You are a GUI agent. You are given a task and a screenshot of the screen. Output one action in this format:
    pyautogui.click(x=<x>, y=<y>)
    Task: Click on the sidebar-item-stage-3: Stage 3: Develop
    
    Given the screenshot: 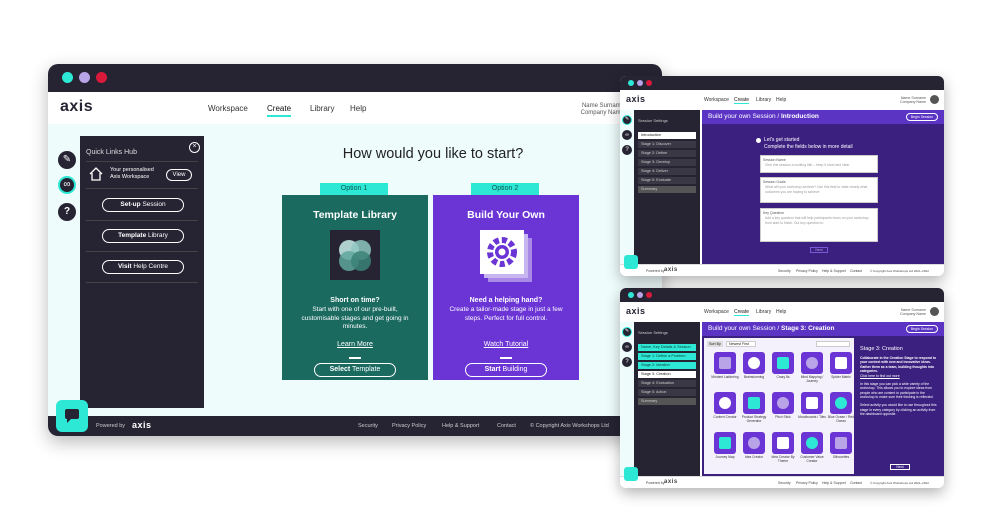 What is the action you would take?
    pyautogui.click(x=667, y=162)
    